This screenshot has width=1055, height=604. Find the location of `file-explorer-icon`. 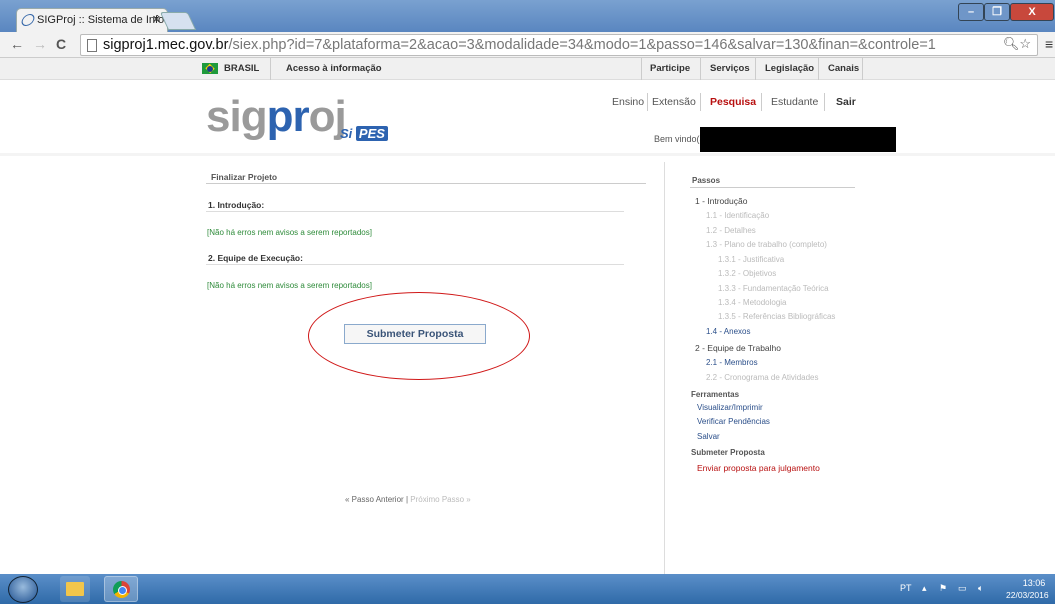

file-explorer-icon is located at coordinates (75, 589).